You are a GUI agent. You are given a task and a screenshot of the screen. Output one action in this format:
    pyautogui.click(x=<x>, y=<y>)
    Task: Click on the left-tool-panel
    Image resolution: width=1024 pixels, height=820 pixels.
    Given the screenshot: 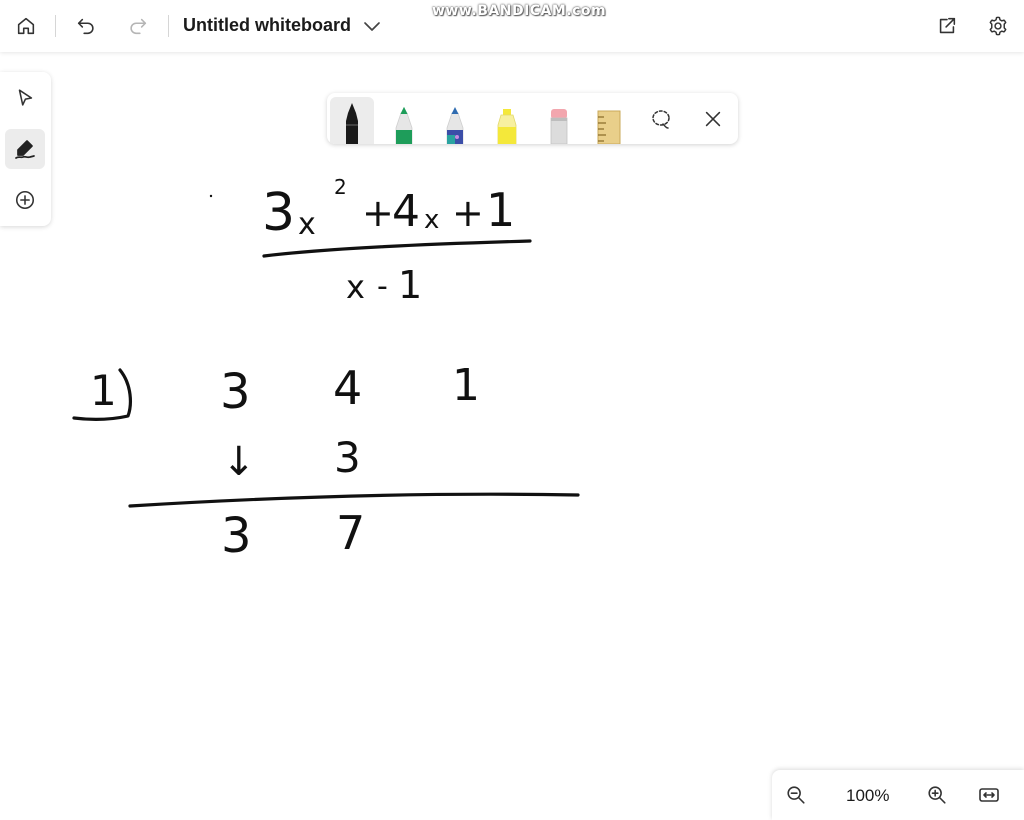 What is the action you would take?
    pyautogui.click(x=25, y=149)
    